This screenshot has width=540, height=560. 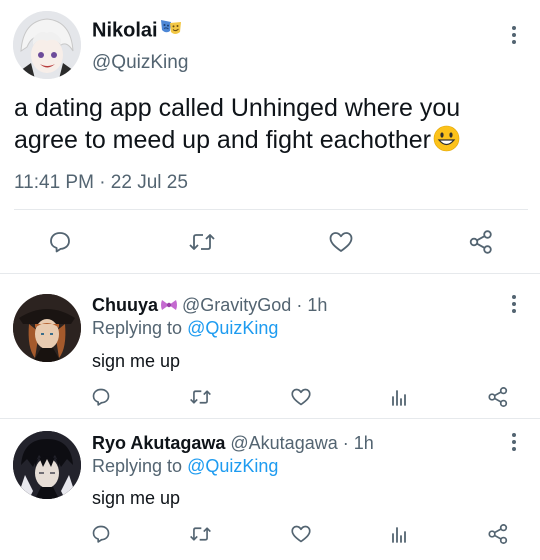 I want to click on reply-header: Chuuya @GravityGod · 1h, so click(x=209, y=305).